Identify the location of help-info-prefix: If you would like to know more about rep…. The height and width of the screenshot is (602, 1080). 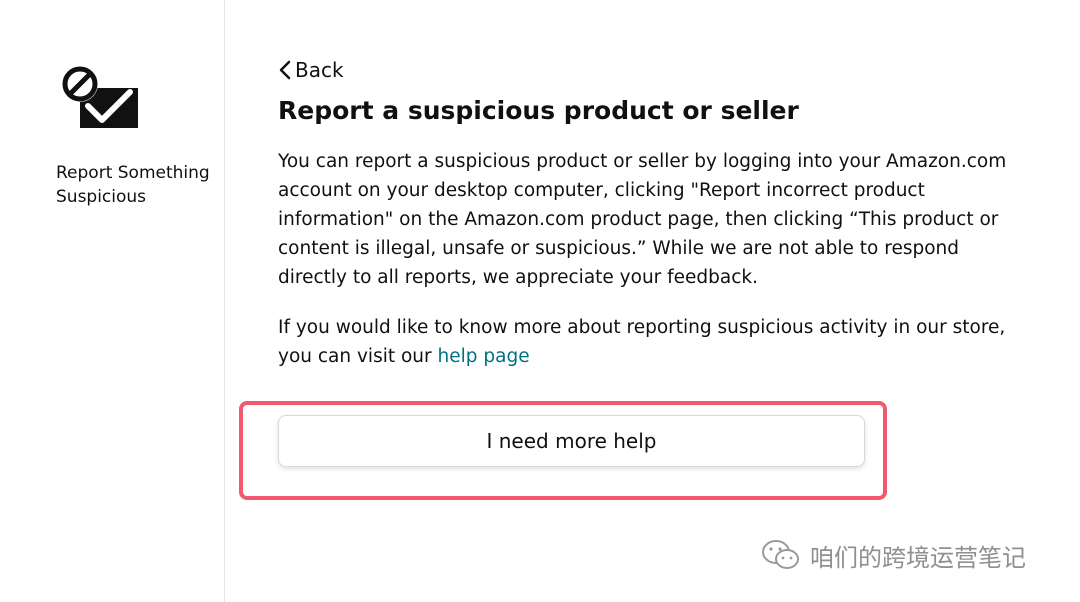
(642, 342).